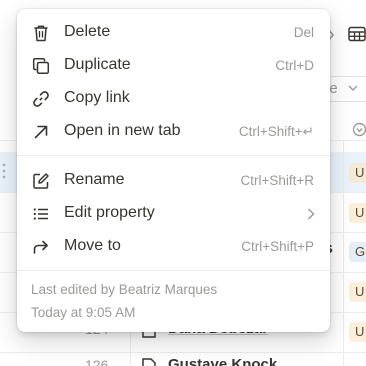  I want to click on trash-icon, so click(41, 33).